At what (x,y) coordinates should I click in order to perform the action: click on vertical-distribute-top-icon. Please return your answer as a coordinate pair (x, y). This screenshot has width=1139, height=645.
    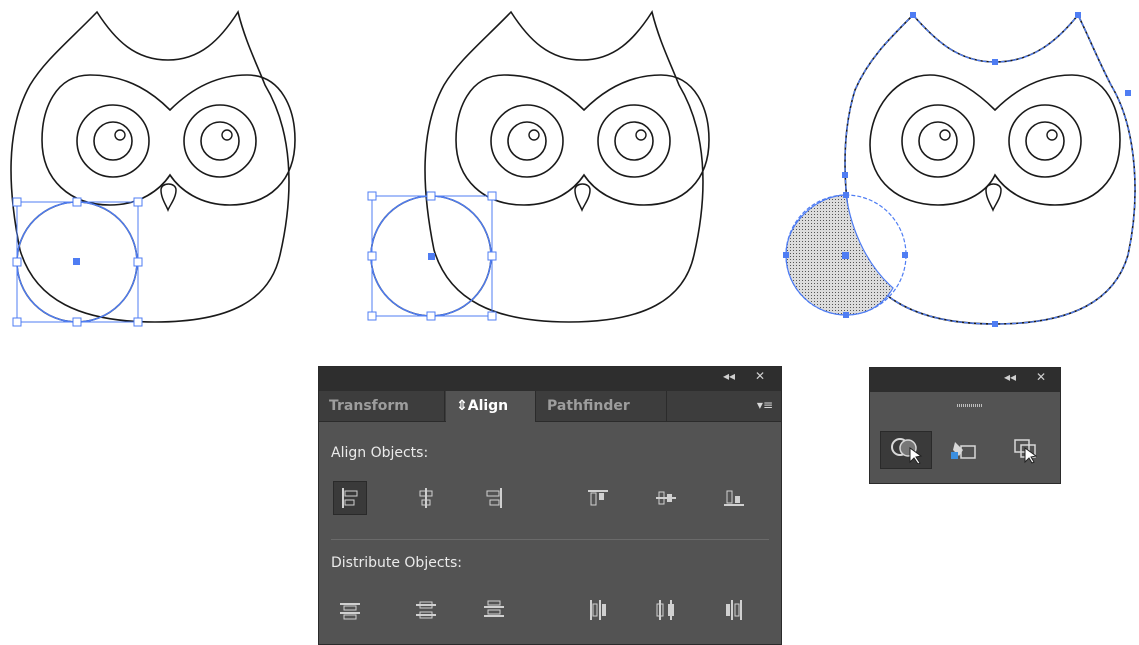
    Looking at the image, I should click on (350, 611).